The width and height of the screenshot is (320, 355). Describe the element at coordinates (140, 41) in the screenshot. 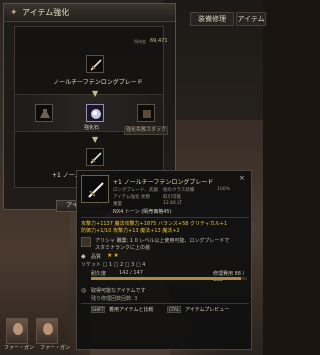

I see `money-label: 所持金` at that location.